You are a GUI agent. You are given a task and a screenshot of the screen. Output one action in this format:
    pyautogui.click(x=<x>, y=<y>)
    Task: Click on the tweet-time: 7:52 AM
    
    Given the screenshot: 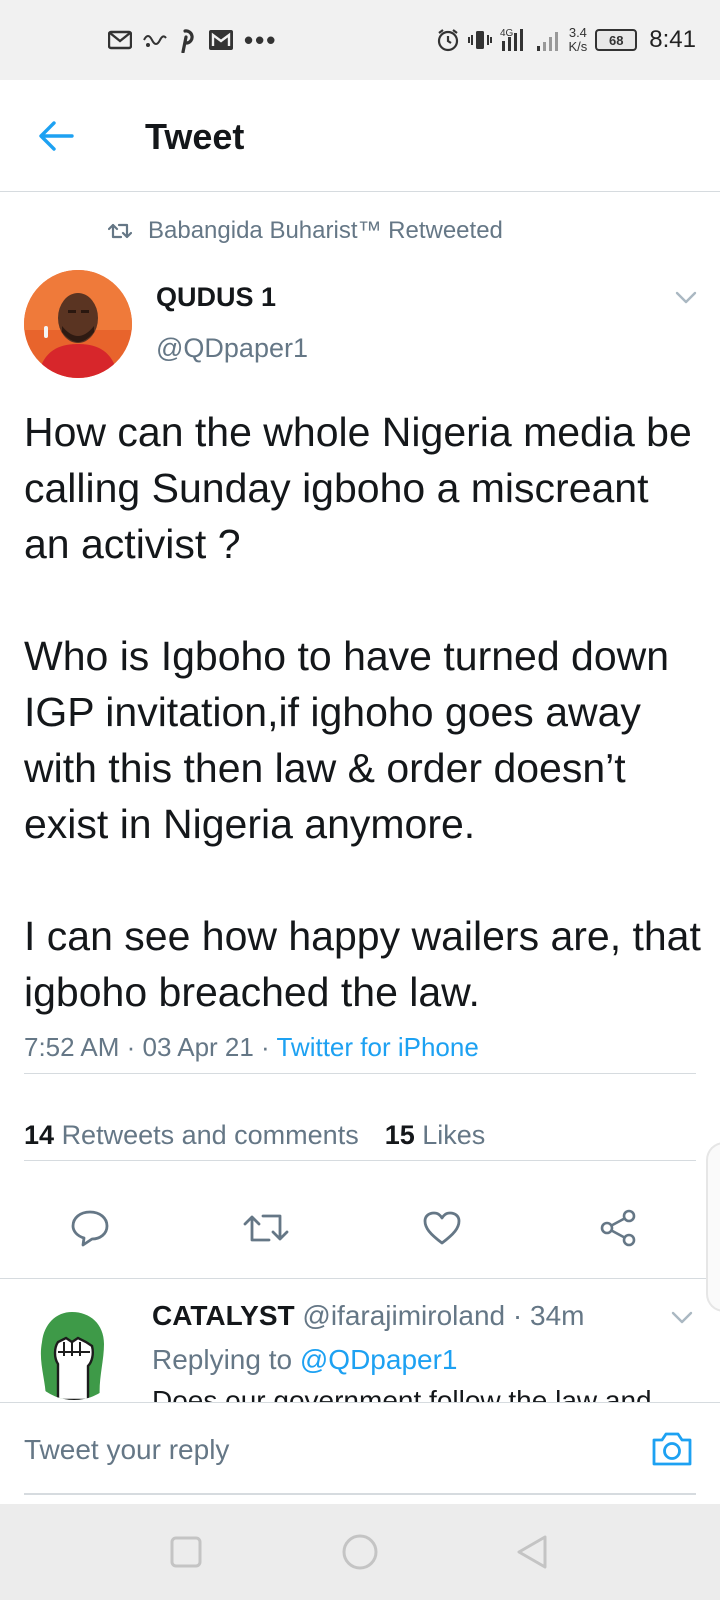 What is the action you would take?
    pyautogui.click(x=72, y=1047)
    